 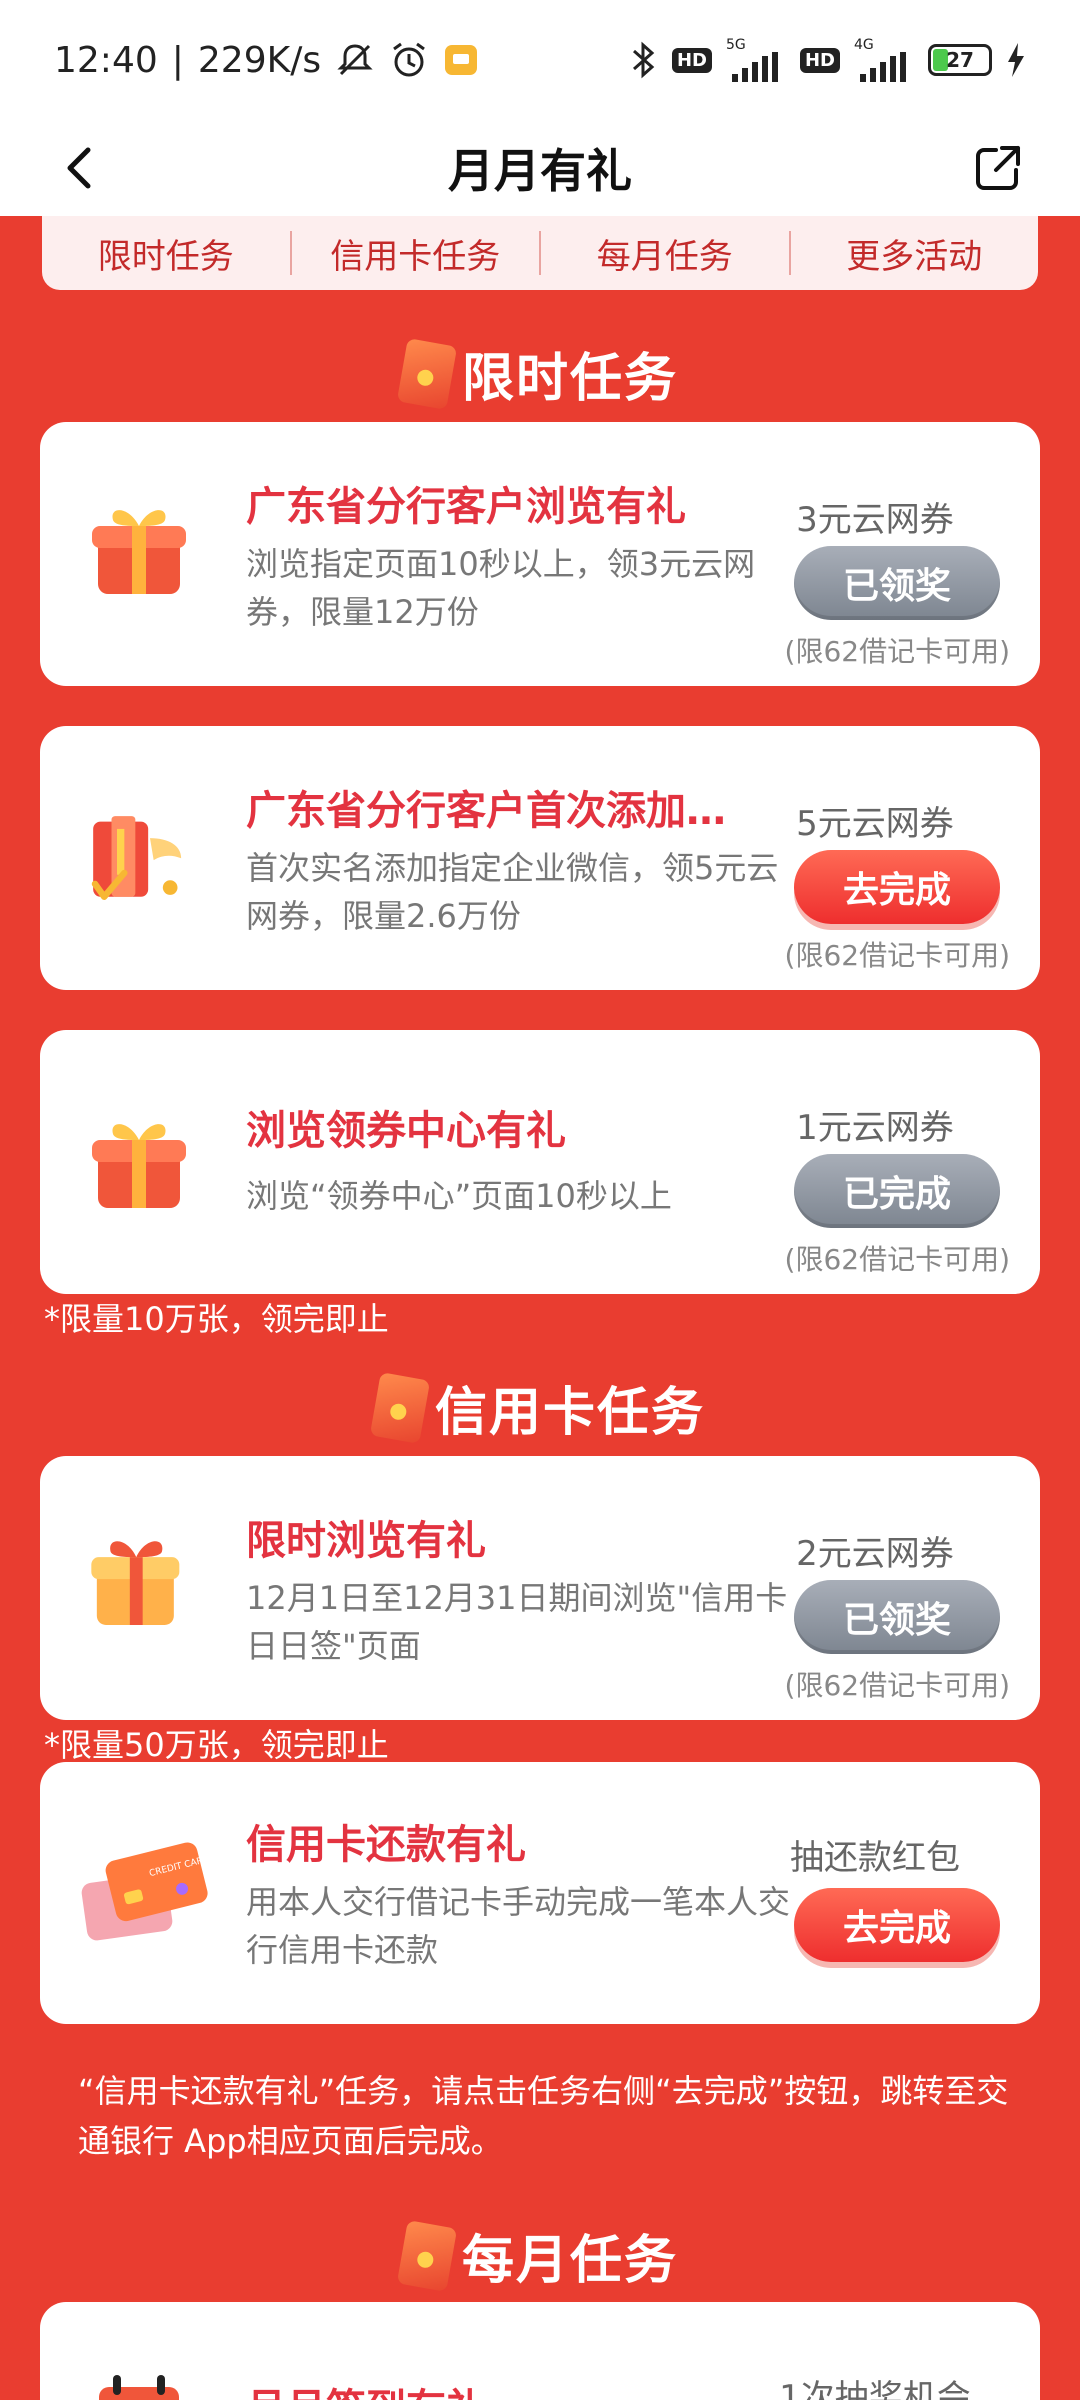 What do you see at coordinates (897, 1191) in the screenshot?
I see `completed-button: 已完成` at bounding box center [897, 1191].